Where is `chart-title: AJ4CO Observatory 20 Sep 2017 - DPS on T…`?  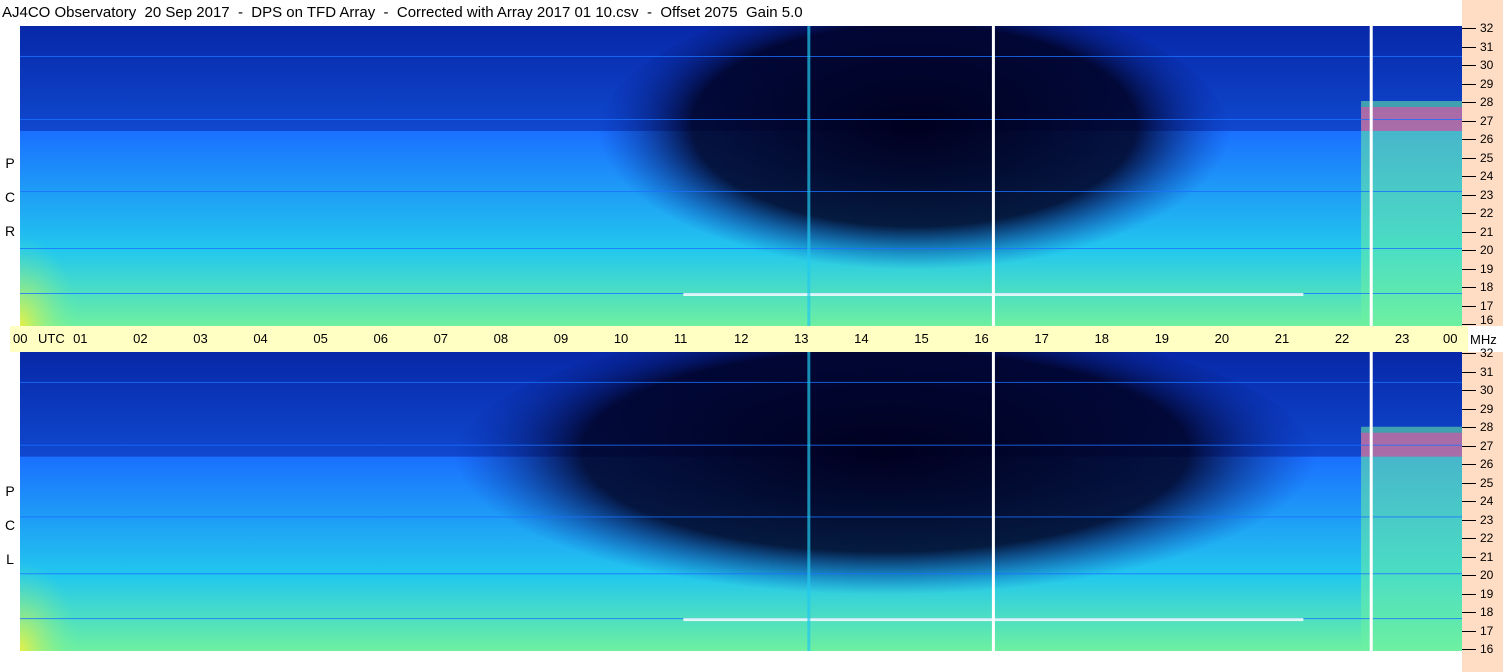 chart-title: AJ4CO Observatory 20 Sep 2017 - DPS on T… is located at coordinates (402, 12).